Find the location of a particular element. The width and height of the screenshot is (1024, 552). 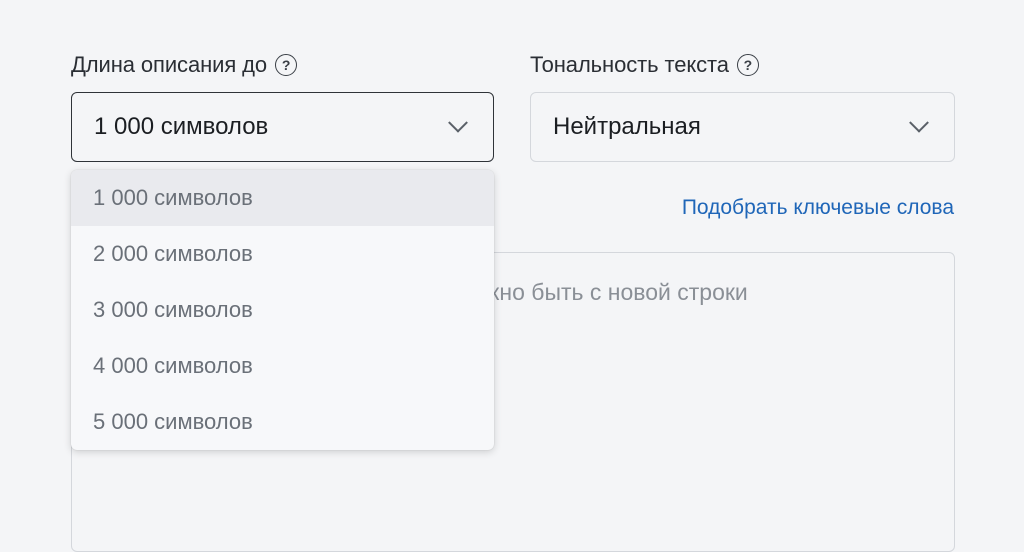

tone-label-row: Тональность текста ? is located at coordinates (644, 65).